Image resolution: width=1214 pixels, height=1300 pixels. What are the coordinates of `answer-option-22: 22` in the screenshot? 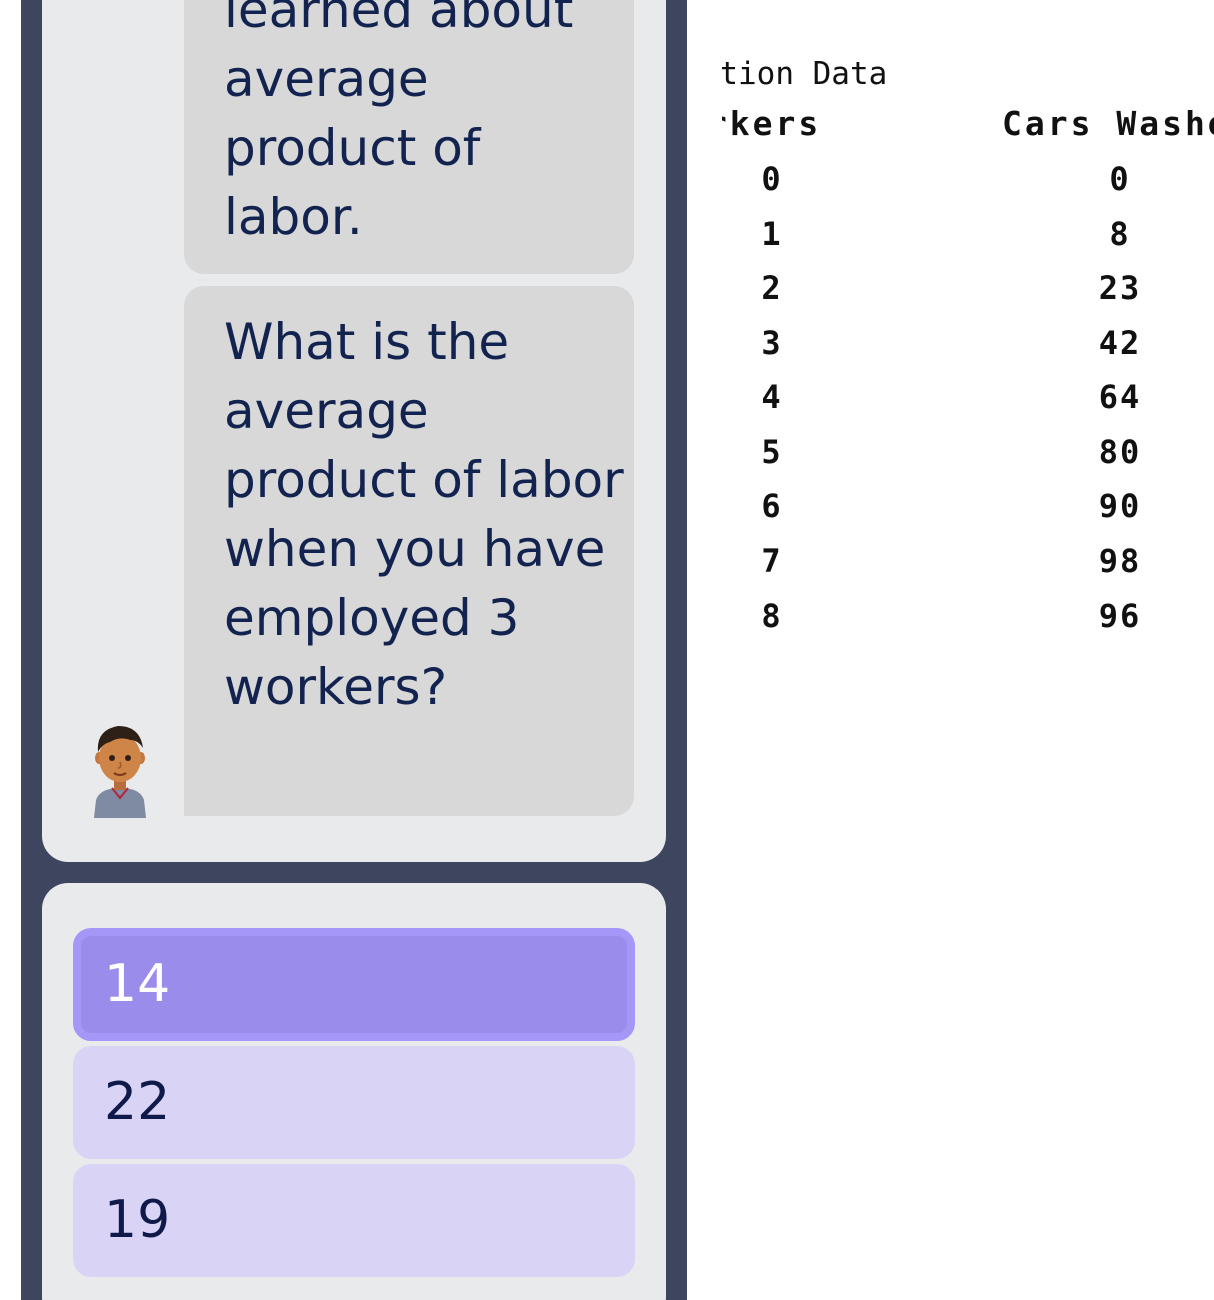 It's located at (354, 1102).